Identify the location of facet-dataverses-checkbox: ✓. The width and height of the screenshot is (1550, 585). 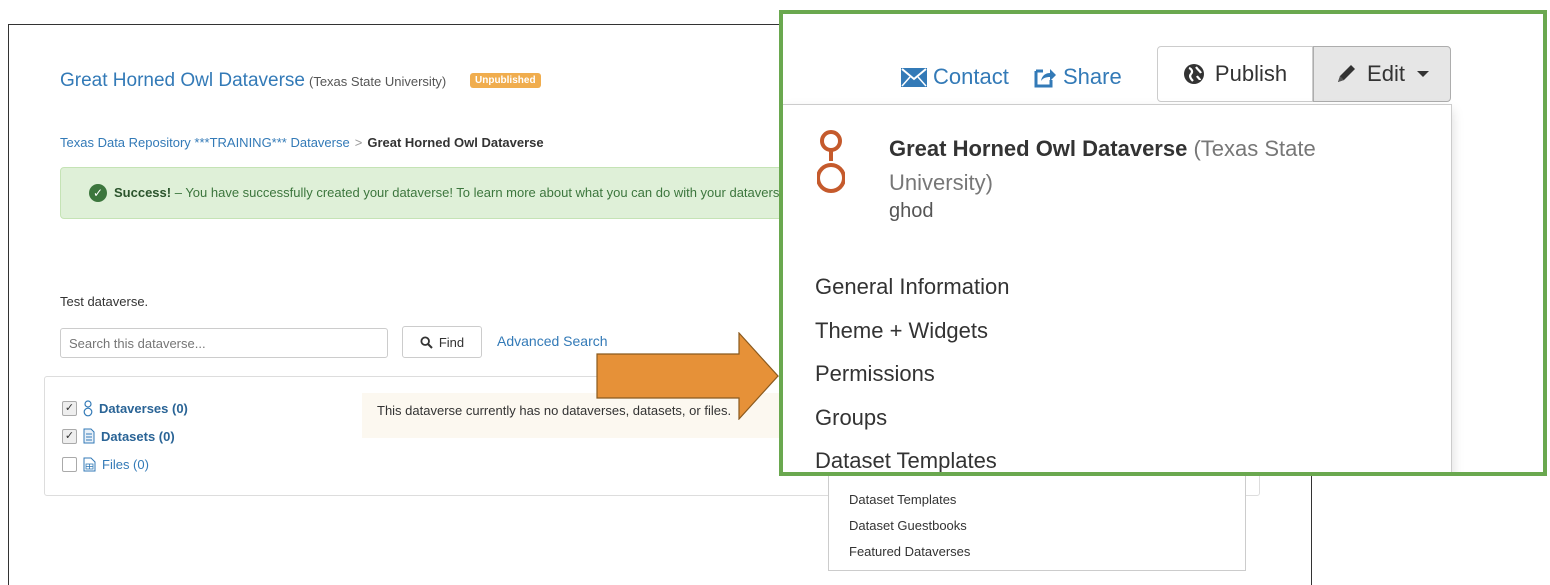
(69, 408).